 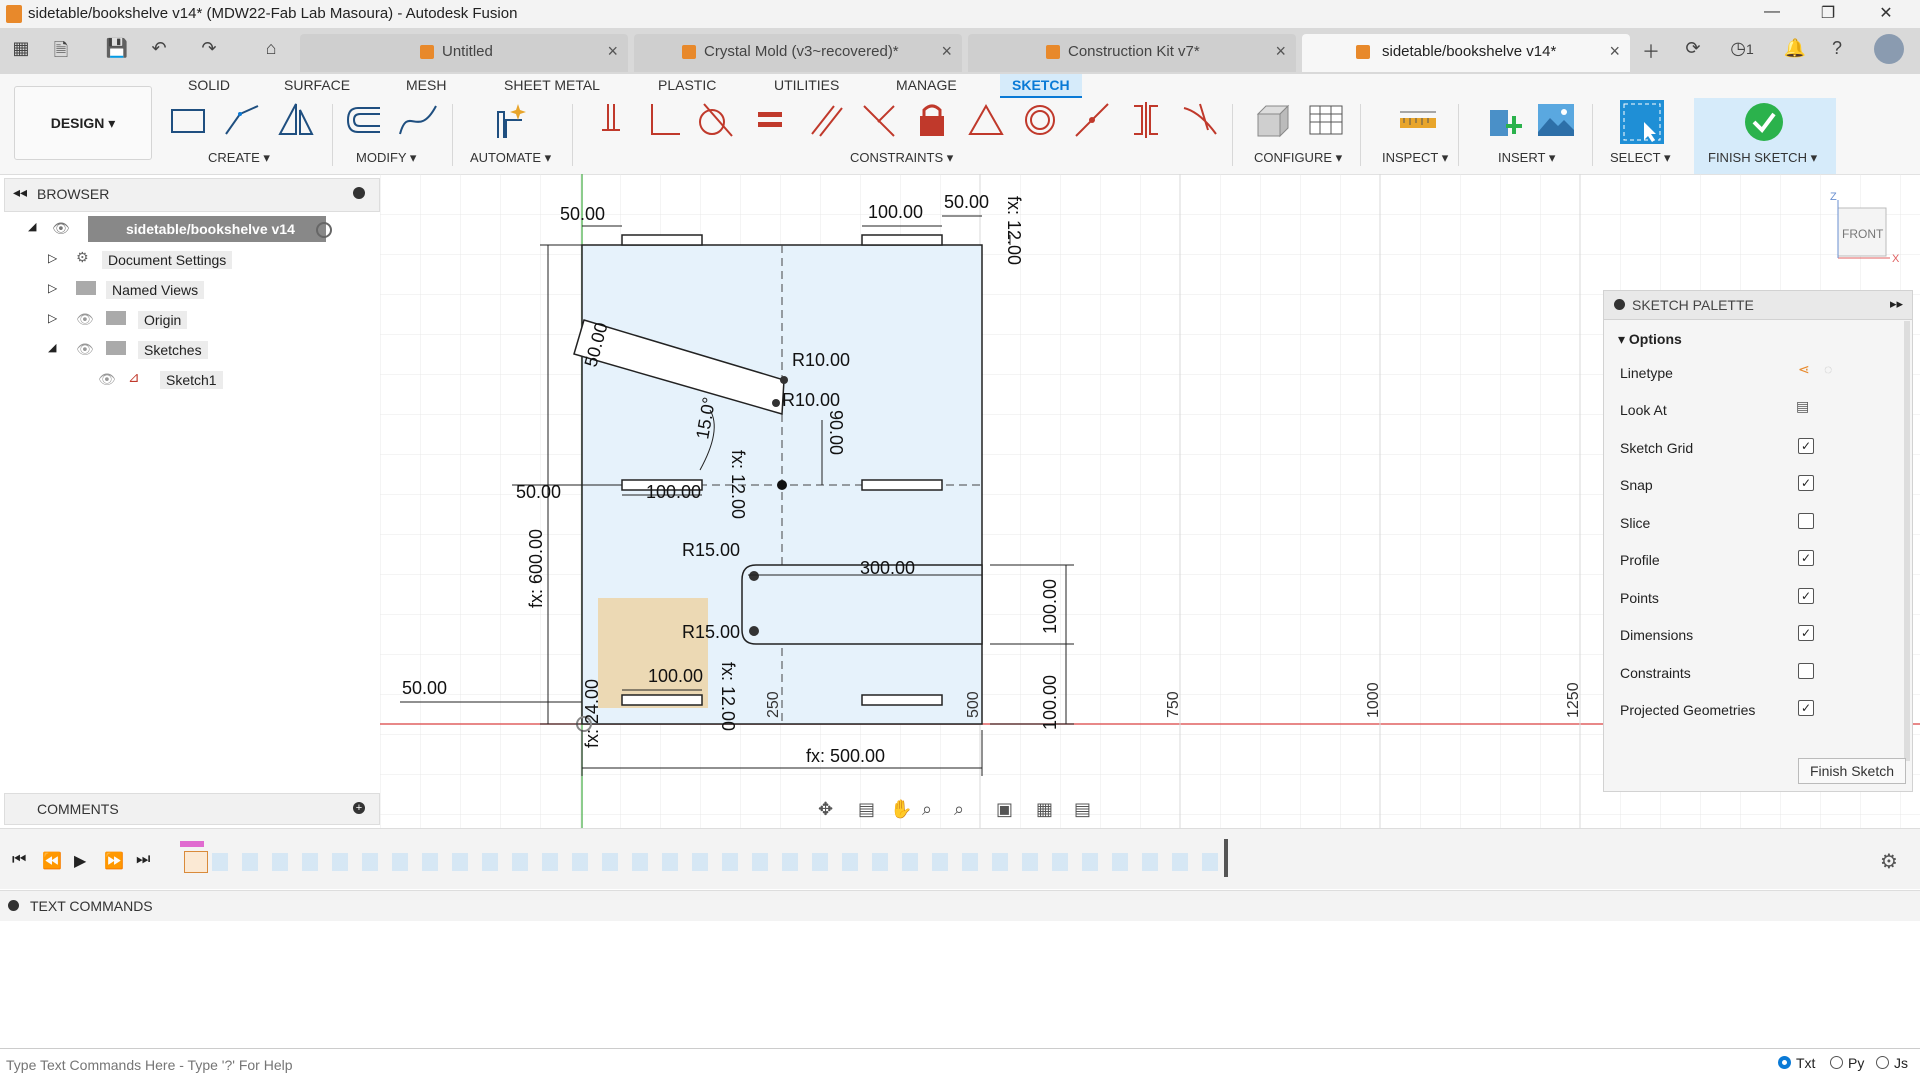 I want to click on collapse-browser-icon: ◂◂, so click(x=20, y=192).